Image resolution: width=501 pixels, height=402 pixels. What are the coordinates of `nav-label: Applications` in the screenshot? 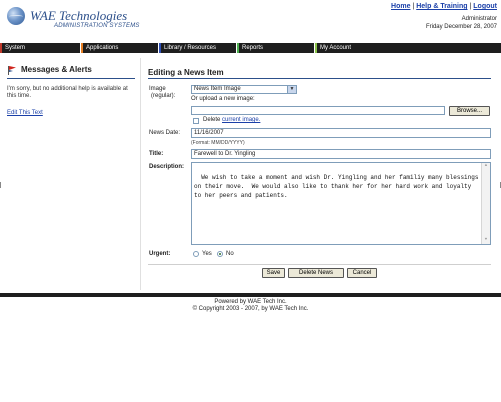 It's located at (102, 48).